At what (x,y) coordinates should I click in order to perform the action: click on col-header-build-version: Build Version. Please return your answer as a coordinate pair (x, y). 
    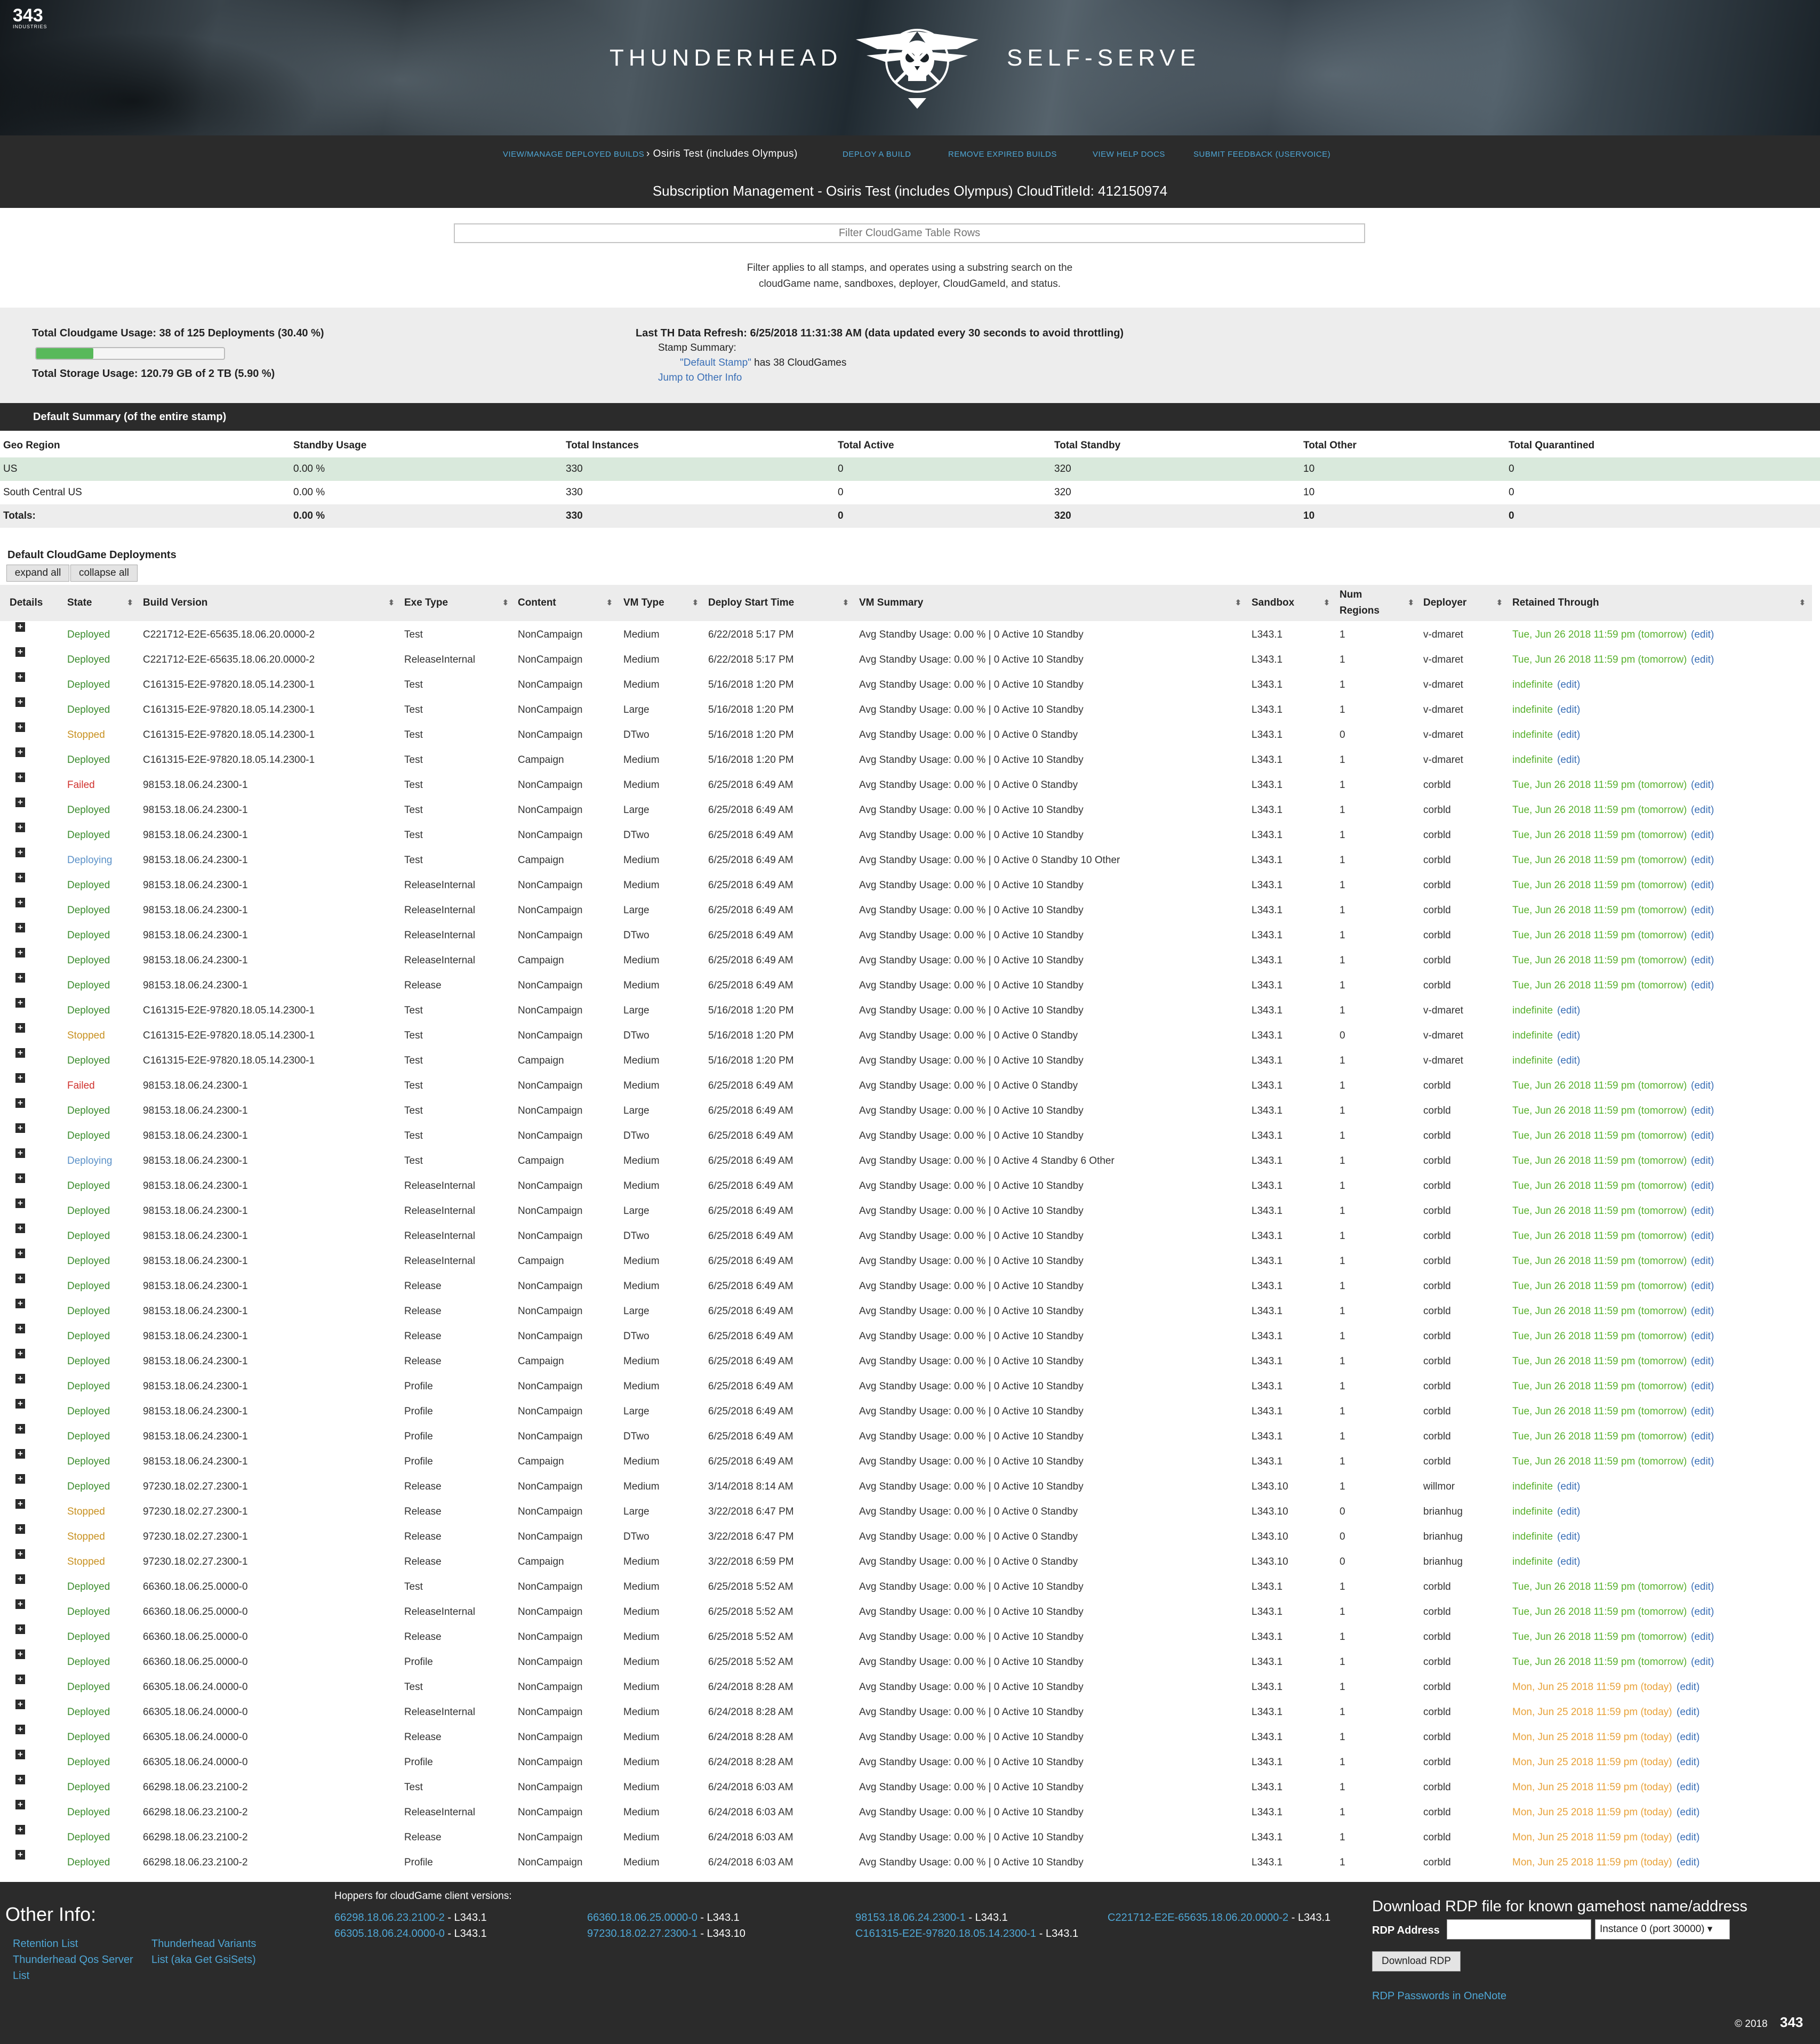
    Looking at the image, I should click on (175, 603).